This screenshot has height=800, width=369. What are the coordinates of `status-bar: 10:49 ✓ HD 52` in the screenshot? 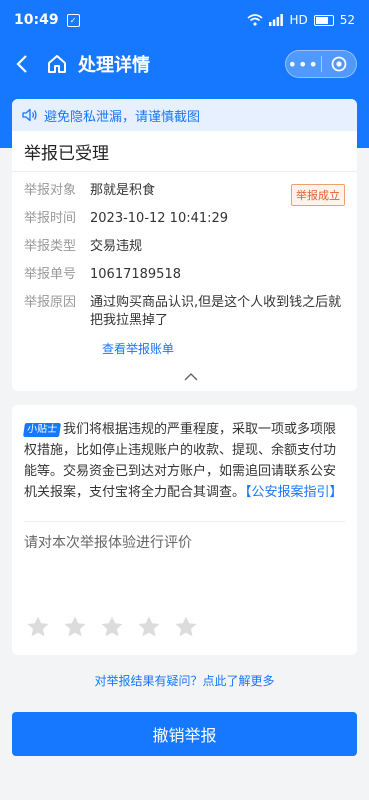 It's located at (184, 20).